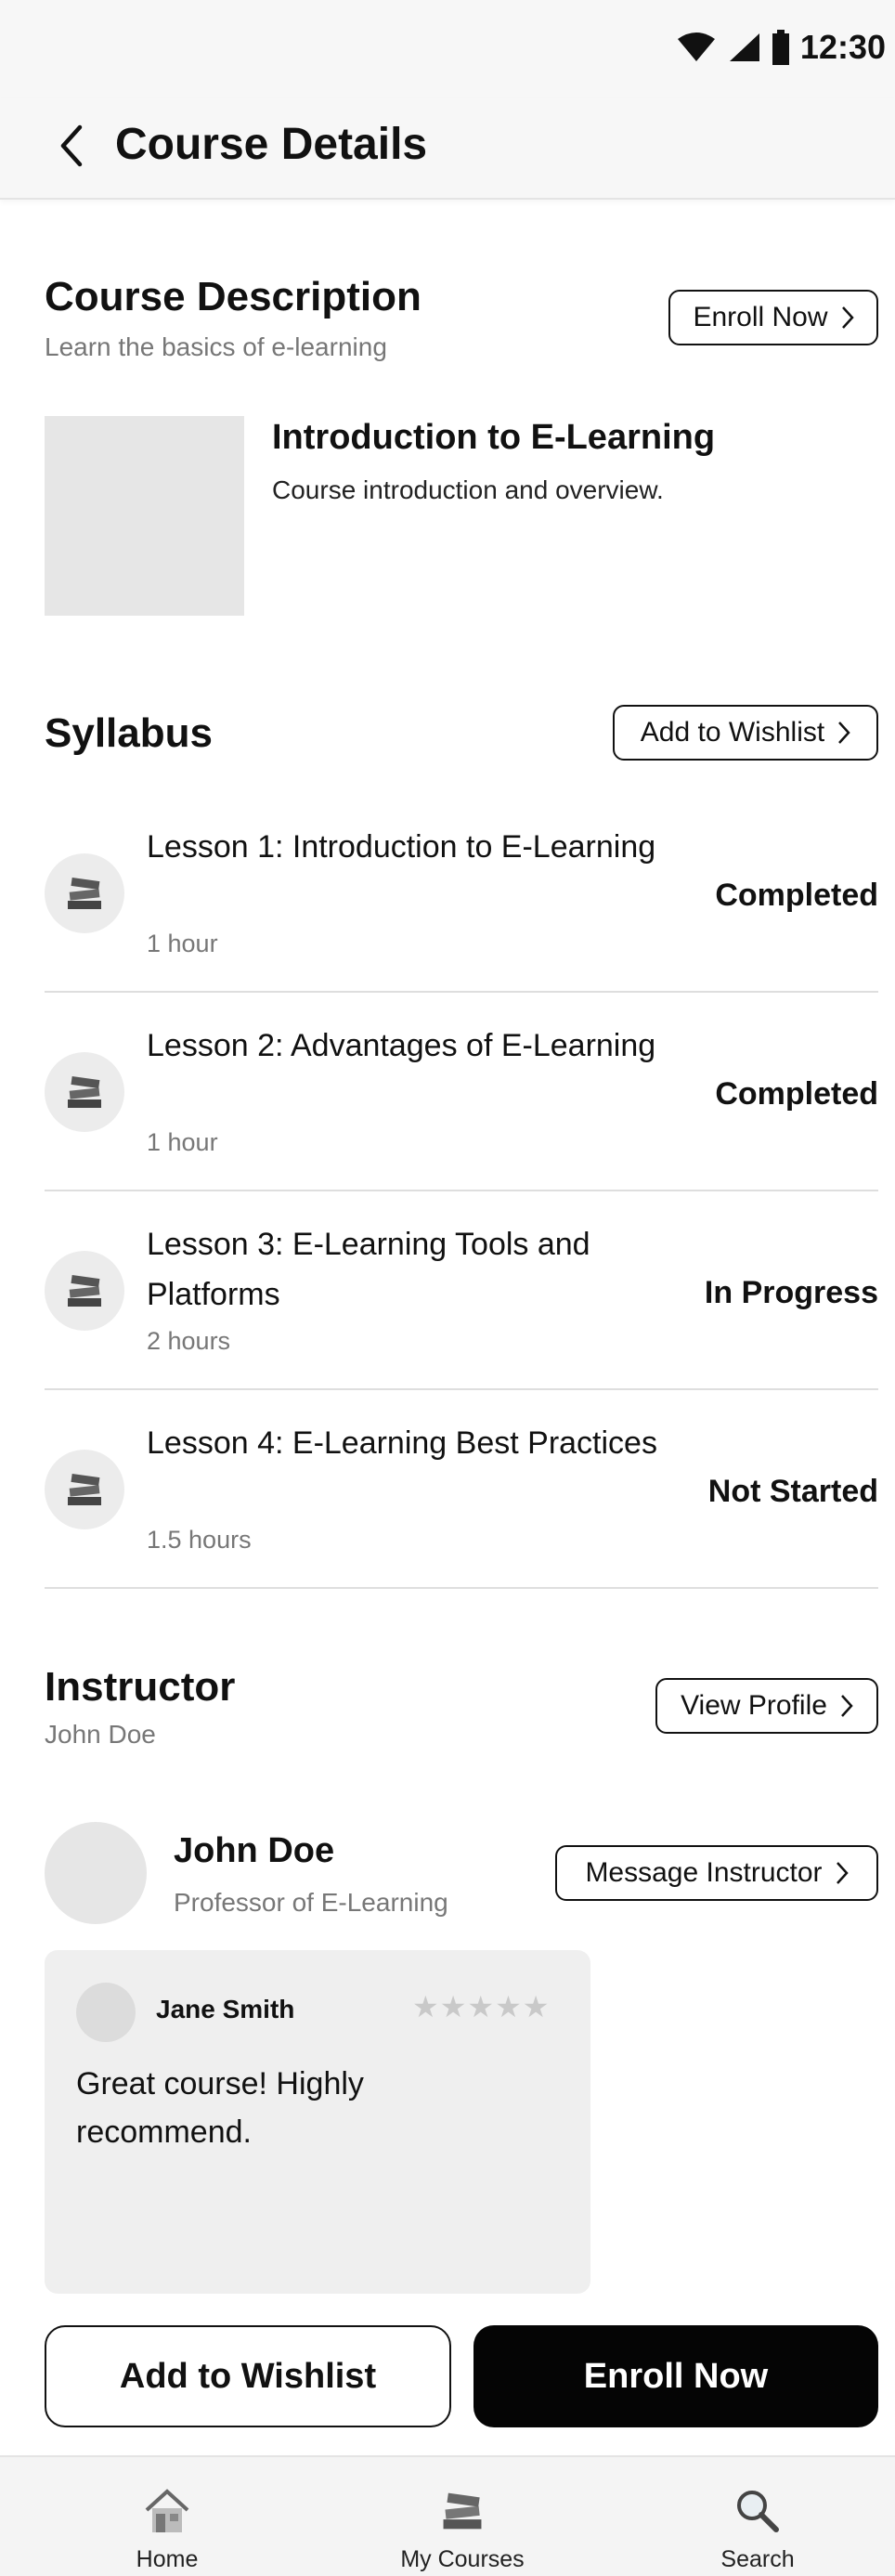  I want to click on lesson-title: Lesson 2: Advantages of E-Learning, so click(401, 1045).